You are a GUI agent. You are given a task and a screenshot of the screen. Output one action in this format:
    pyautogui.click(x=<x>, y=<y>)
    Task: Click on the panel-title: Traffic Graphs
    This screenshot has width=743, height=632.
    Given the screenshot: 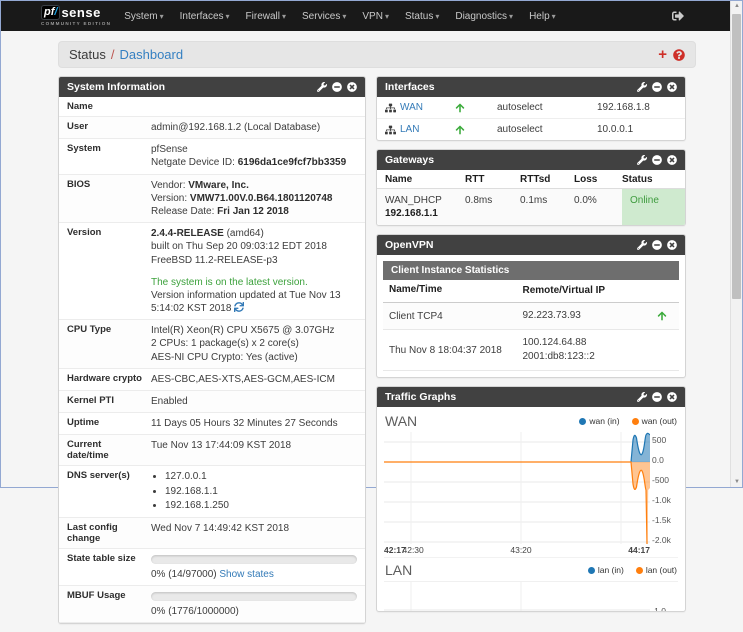 What is the action you would take?
    pyautogui.click(x=421, y=397)
    